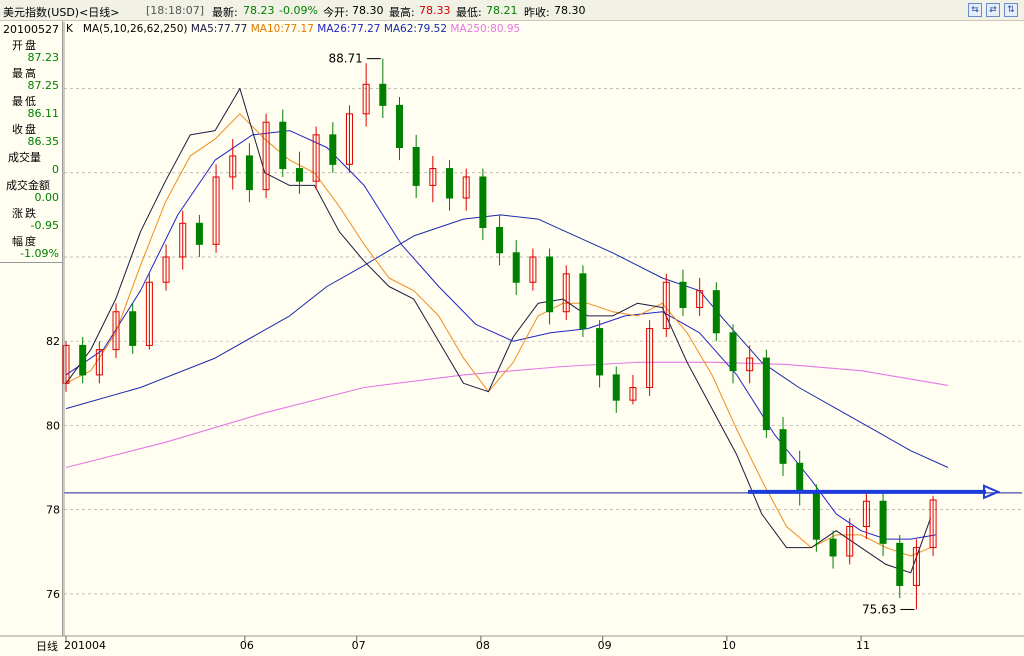 The width and height of the screenshot is (1024, 656). Describe the element at coordinates (485, 29) in the screenshot. I see `ma250-legend: MA250:80.95` at that location.